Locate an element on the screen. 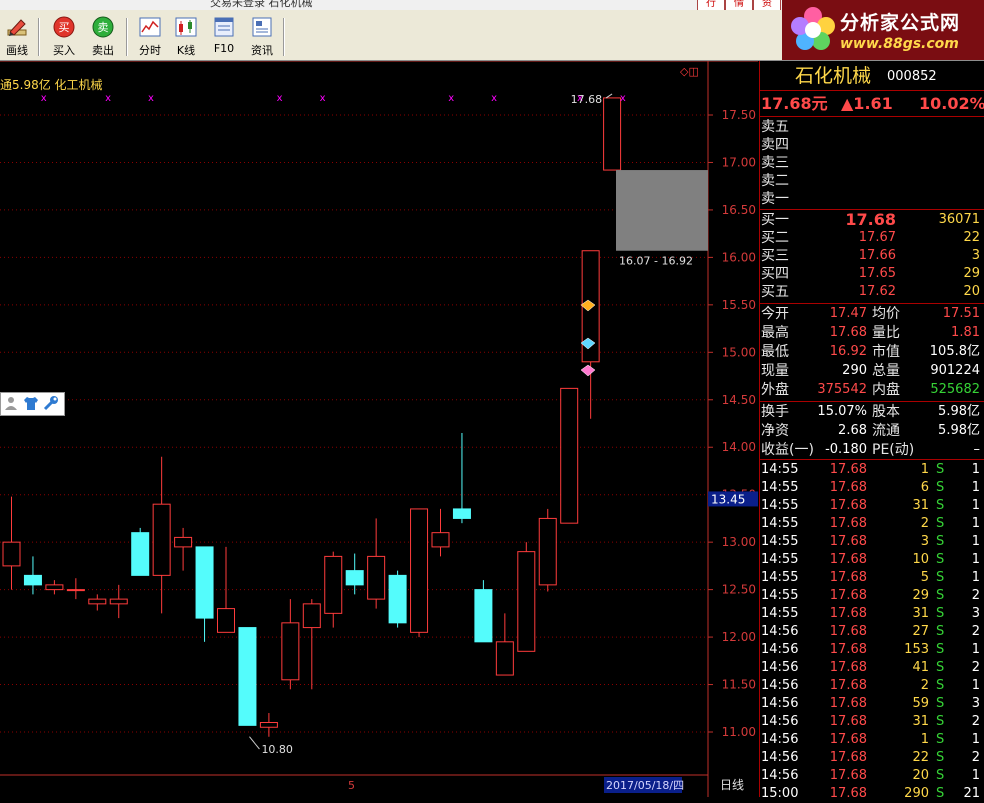 This screenshot has height=803, width=984. stat-label: 外盘 is located at coordinates (775, 390).